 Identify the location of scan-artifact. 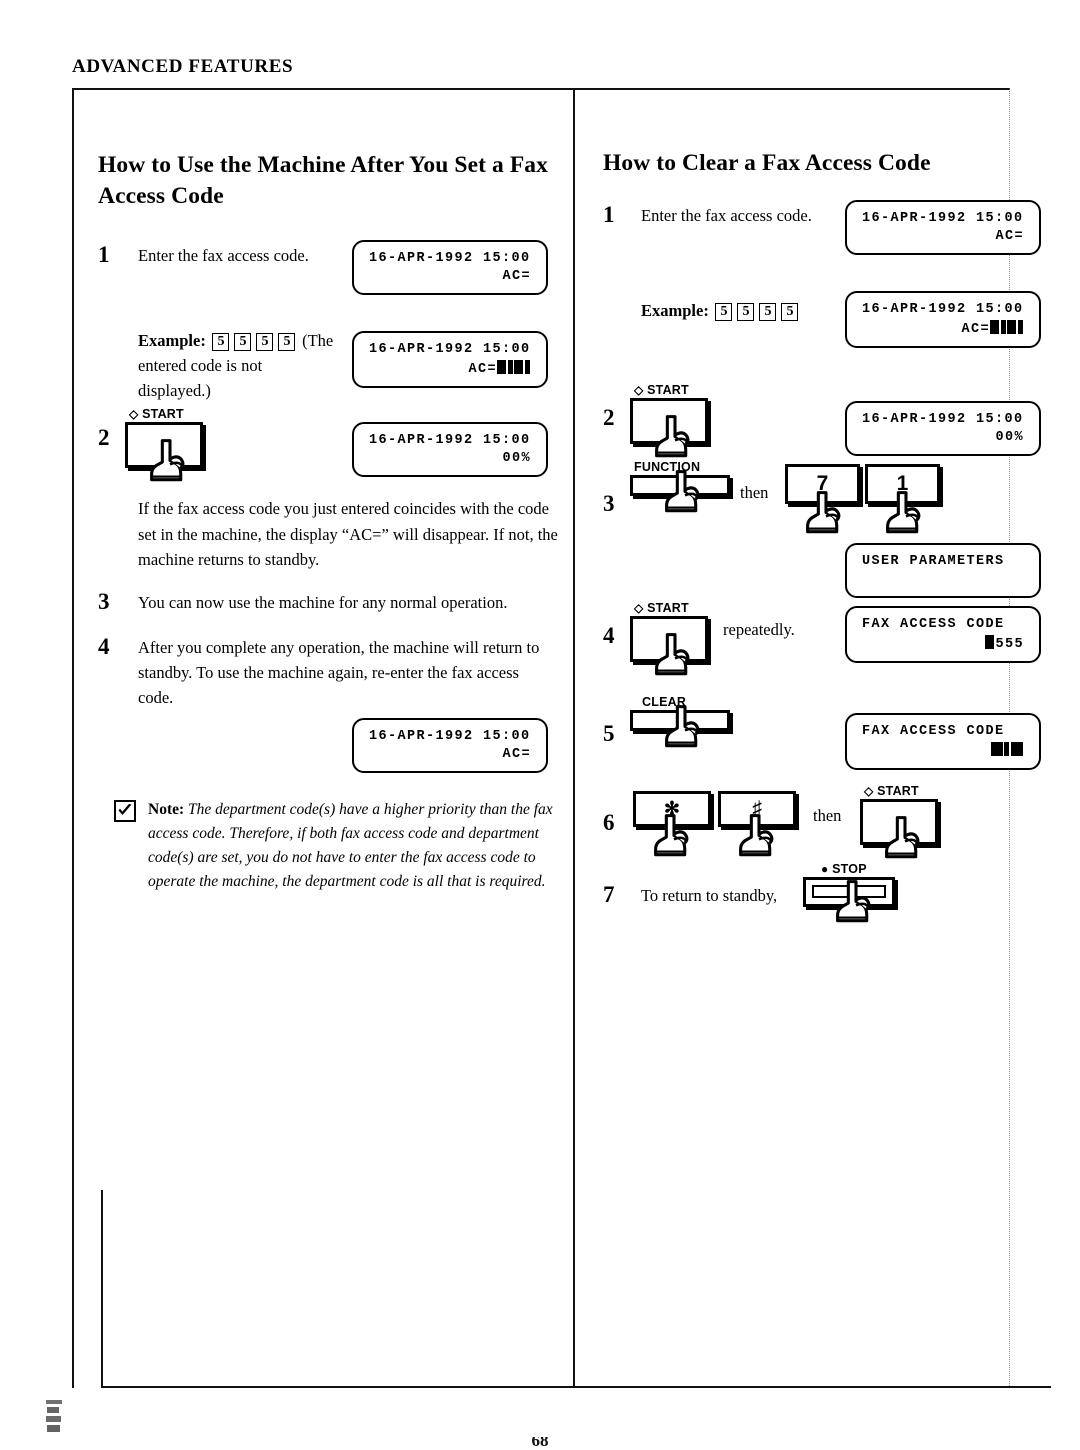
(54, 1416).